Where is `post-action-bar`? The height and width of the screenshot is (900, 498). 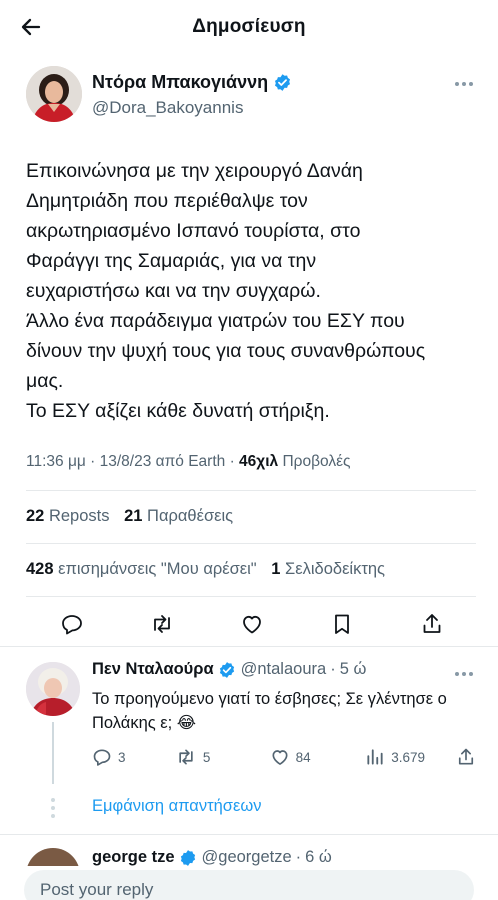
post-action-bar is located at coordinates (251, 624).